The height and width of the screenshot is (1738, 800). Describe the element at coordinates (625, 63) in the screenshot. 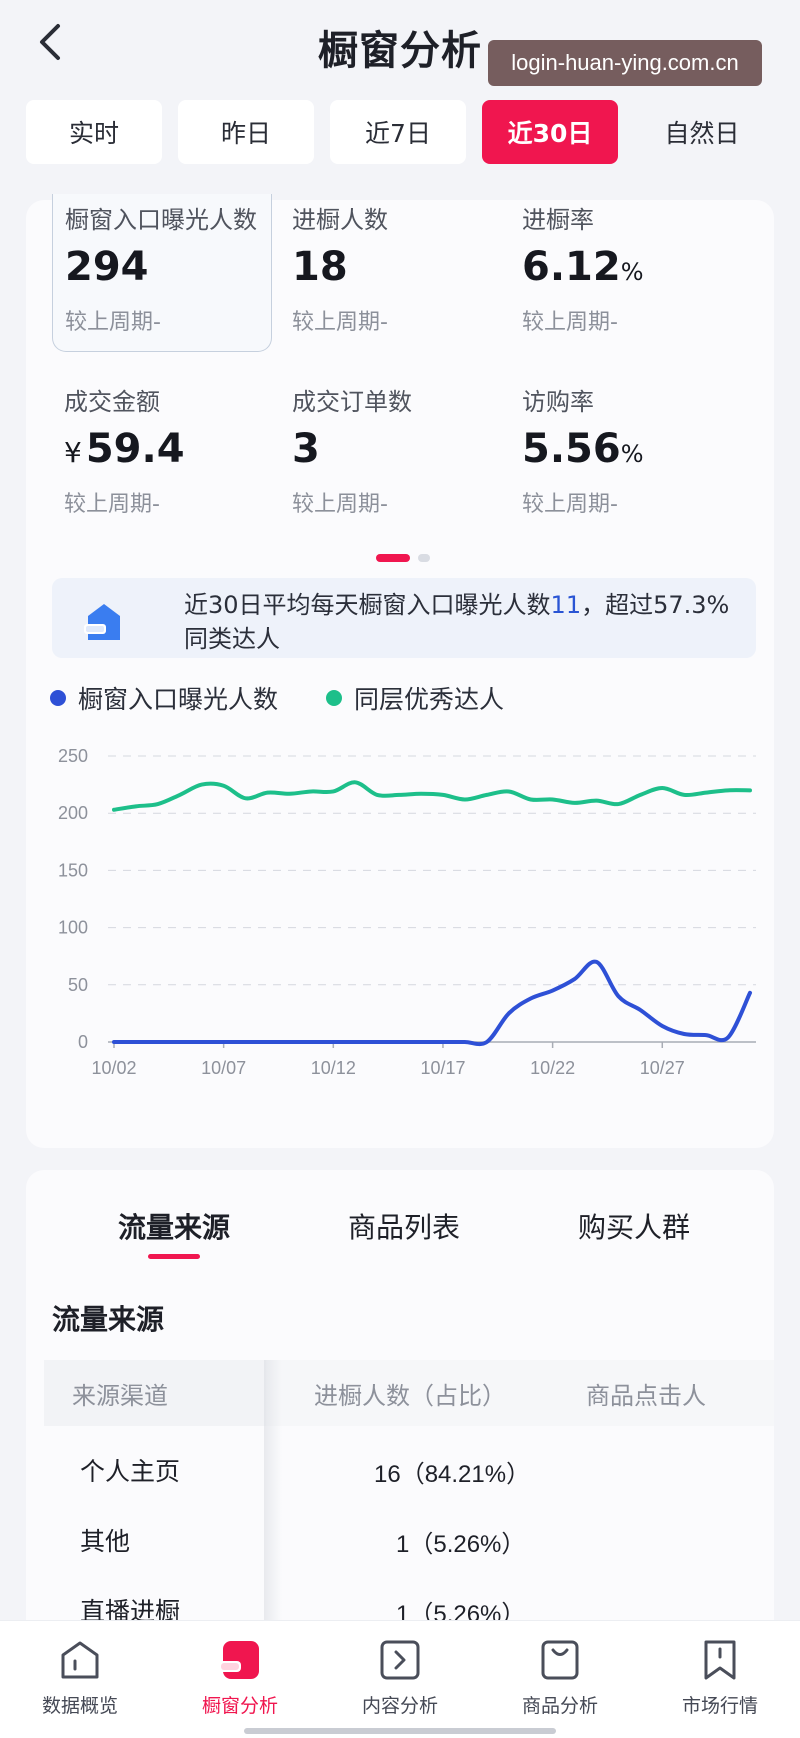

I see `watermark-url: login-huan-ying.com.cn` at that location.